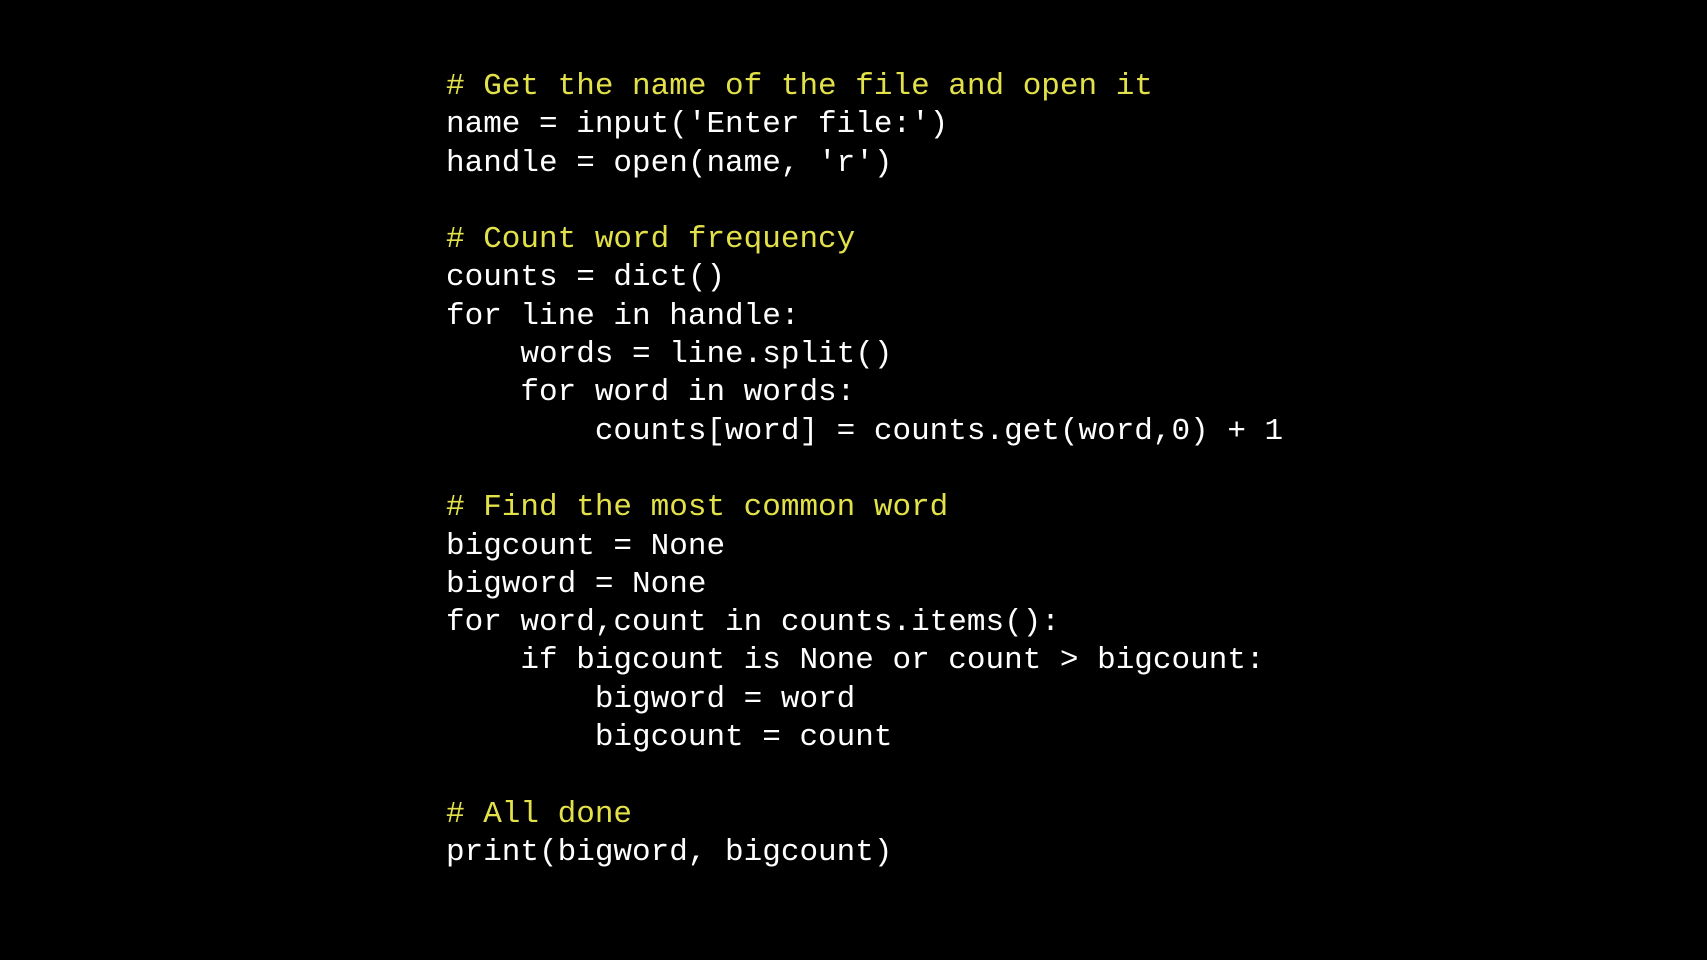 This screenshot has width=1707, height=960. Describe the element at coordinates (576, 584) in the screenshot. I see `code-line: bigword = None` at that location.